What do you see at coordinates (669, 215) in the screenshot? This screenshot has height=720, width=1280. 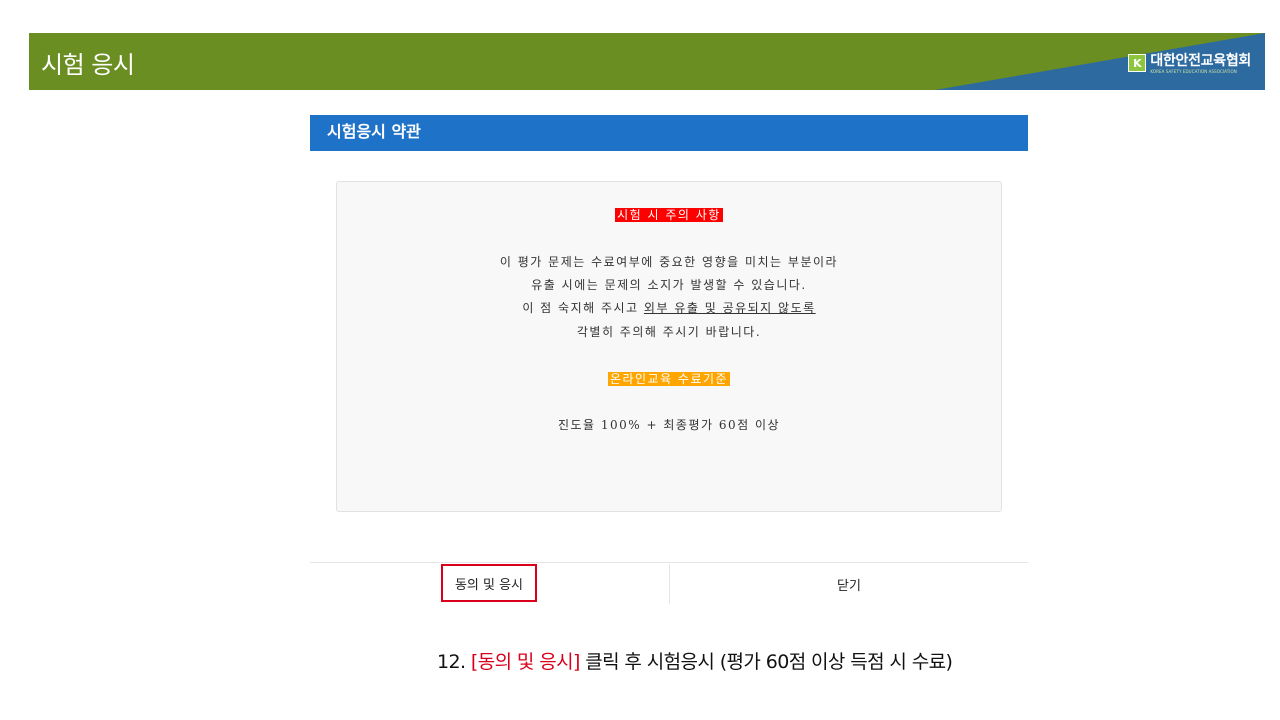 I see `caution-heading: 시험 시 주의 사항` at bounding box center [669, 215].